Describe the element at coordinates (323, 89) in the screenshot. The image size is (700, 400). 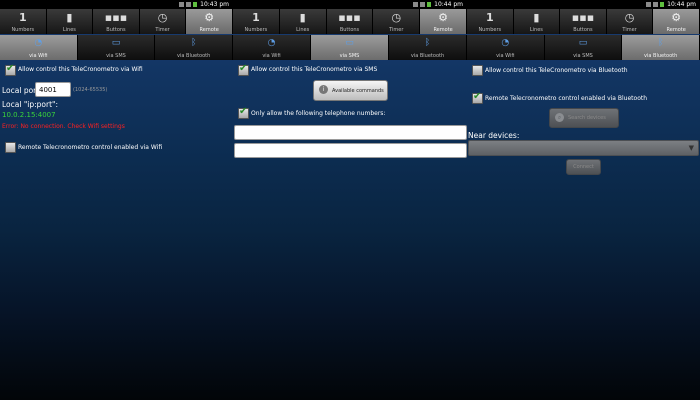
I see `info-icon: i` at that location.